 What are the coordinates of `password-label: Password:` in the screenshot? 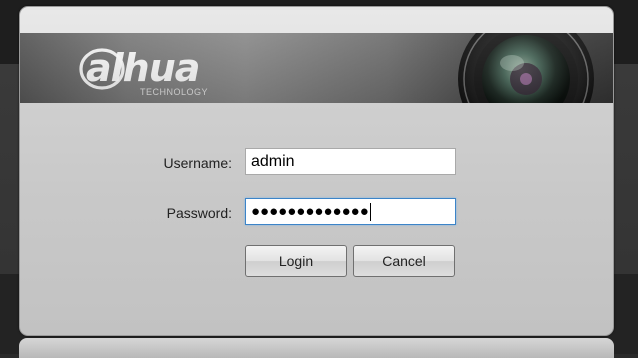 It's located at (199, 213).